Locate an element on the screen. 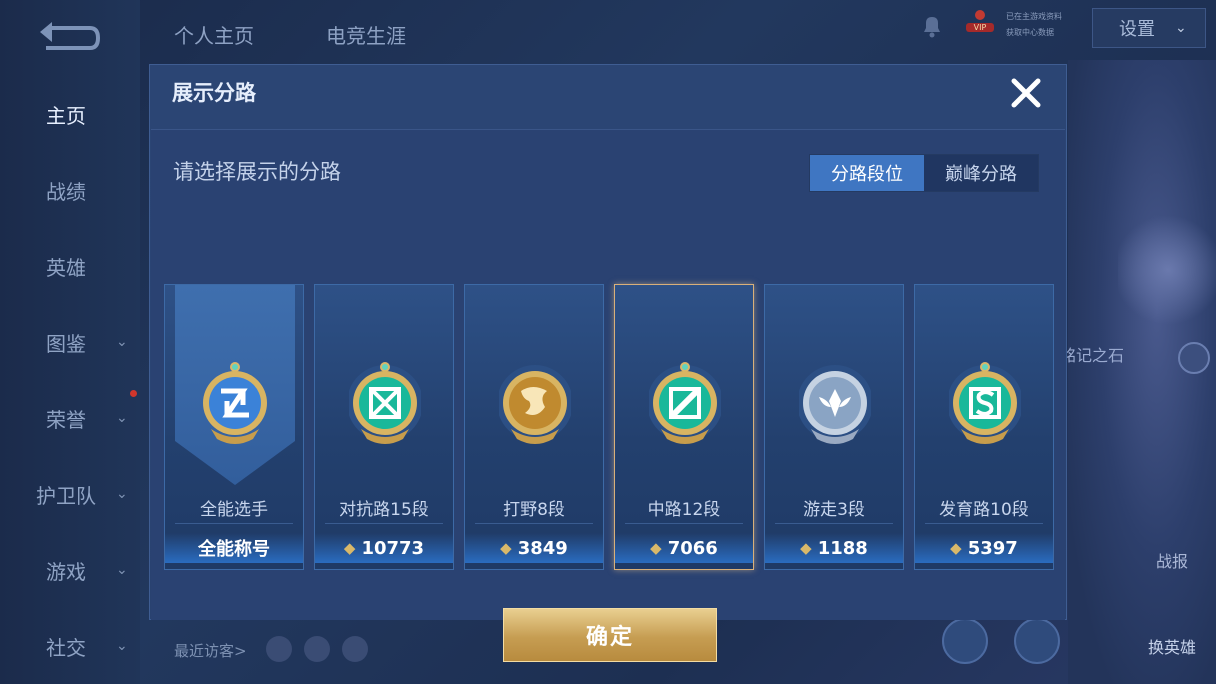 This screenshot has width=1216, height=684. sidebar-item-label: 游戏 is located at coordinates (66, 571).